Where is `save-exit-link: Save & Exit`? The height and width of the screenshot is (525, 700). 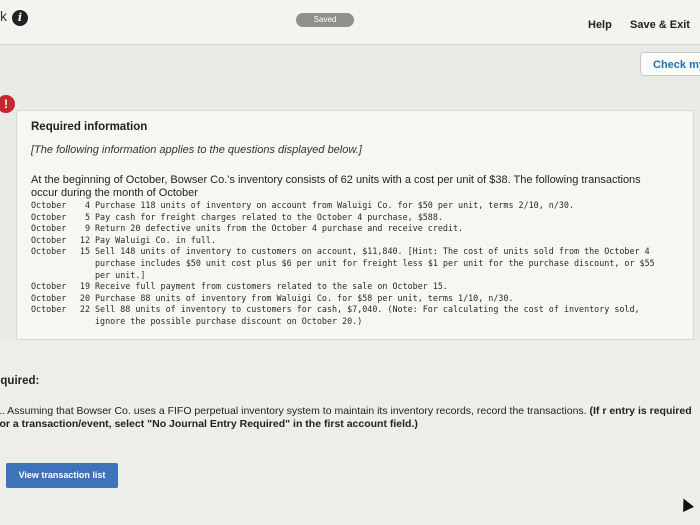 save-exit-link: Save & Exit is located at coordinates (660, 25).